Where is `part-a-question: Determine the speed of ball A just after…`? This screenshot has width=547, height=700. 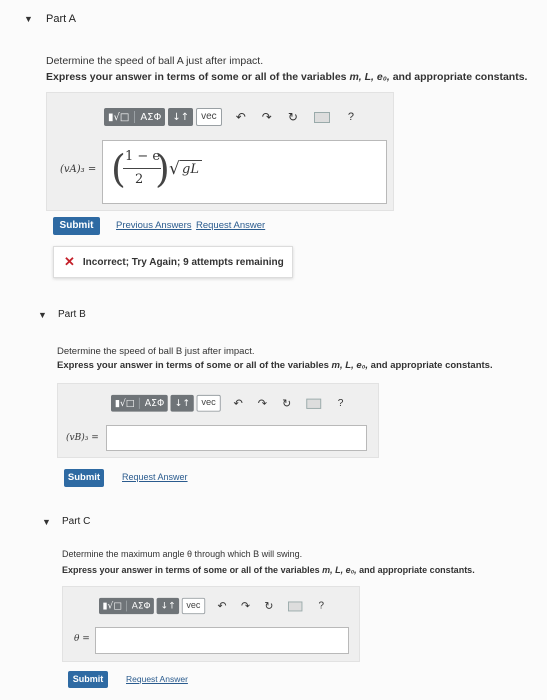
part-a-question: Determine the speed of ball A just after… is located at coordinates (155, 61).